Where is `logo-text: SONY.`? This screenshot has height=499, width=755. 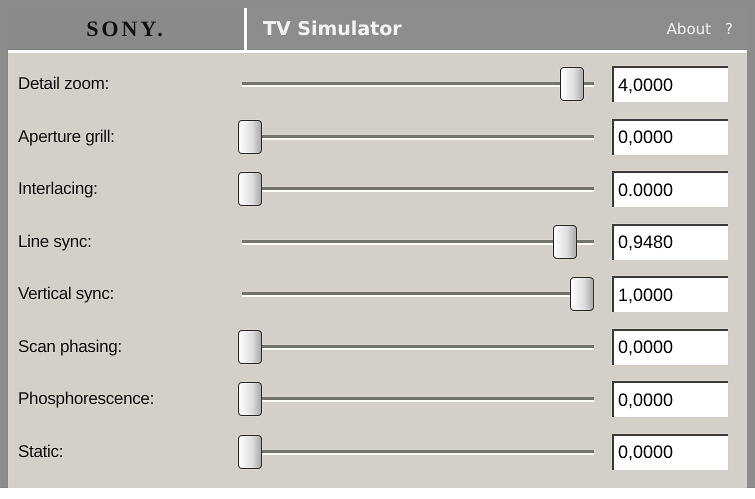 logo-text: SONY. is located at coordinates (126, 29).